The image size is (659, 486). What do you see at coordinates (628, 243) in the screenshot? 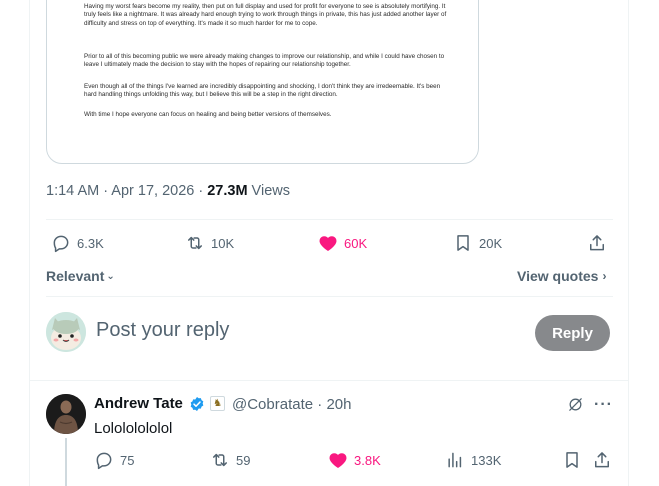
I see `column-border-right` at bounding box center [628, 243].